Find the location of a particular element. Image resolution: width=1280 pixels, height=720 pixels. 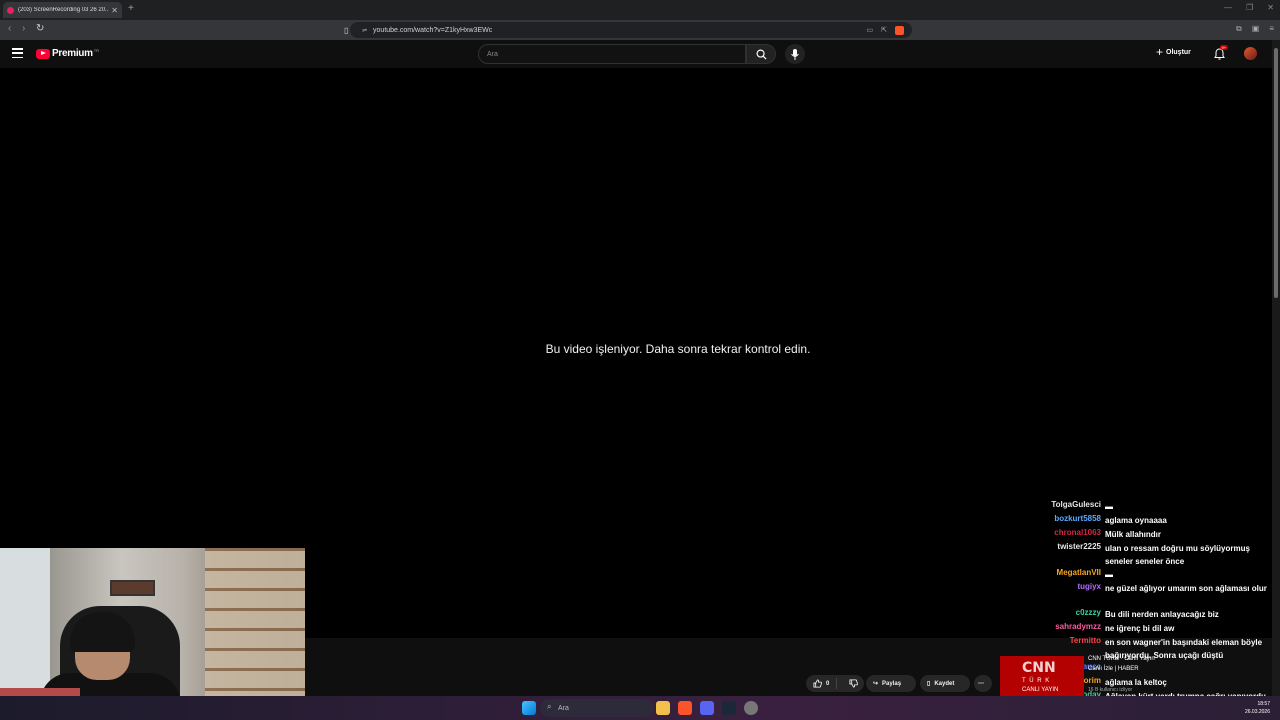

voice-search-button is located at coordinates (795, 54).